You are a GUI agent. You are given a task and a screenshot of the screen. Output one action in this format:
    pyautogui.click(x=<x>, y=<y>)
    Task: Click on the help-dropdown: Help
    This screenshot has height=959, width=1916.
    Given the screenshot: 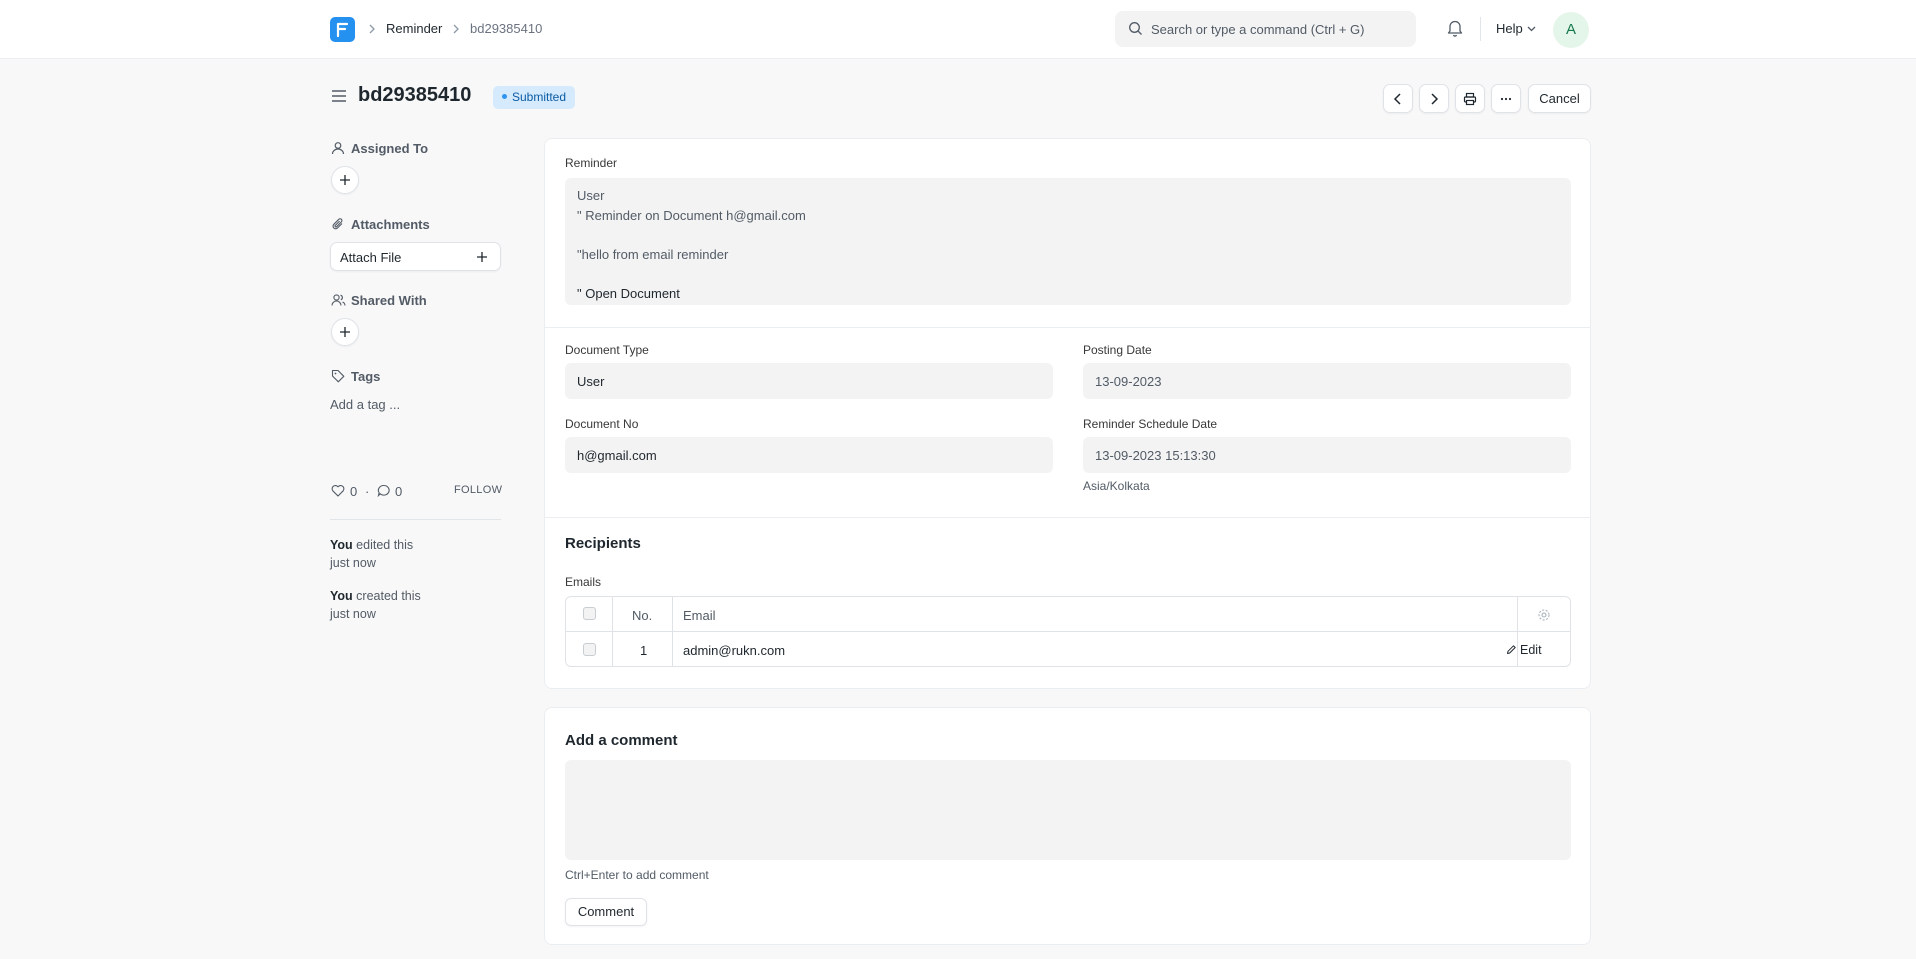 What is the action you would take?
    pyautogui.click(x=1509, y=28)
    